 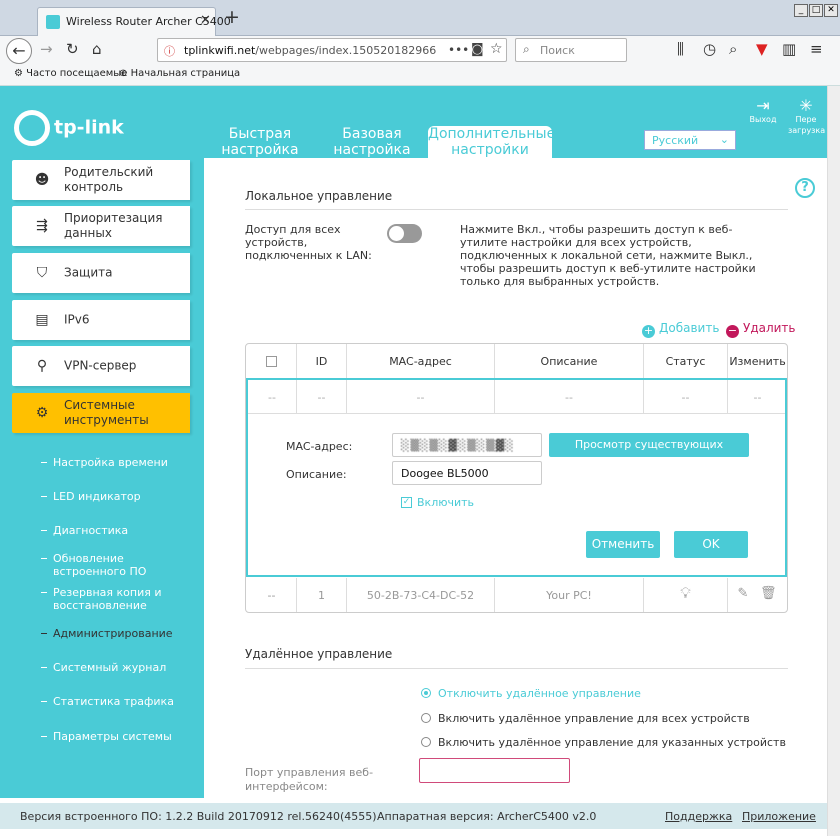 What do you see at coordinates (685, 361) in the screenshot?
I see `col-status: Статус` at bounding box center [685, 361].